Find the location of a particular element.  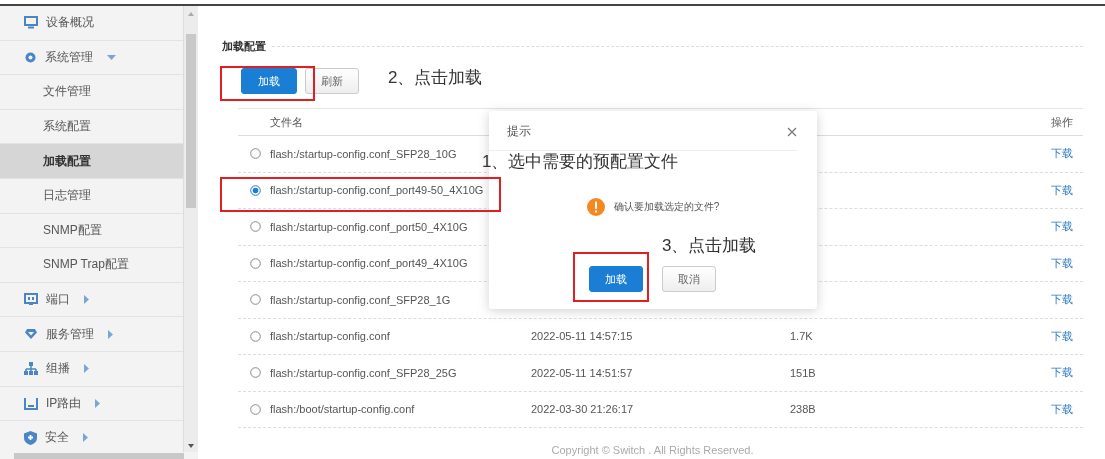

file-name: flash:/startup-config.conf_SFP28_25G is located at coordinates (363, 372).